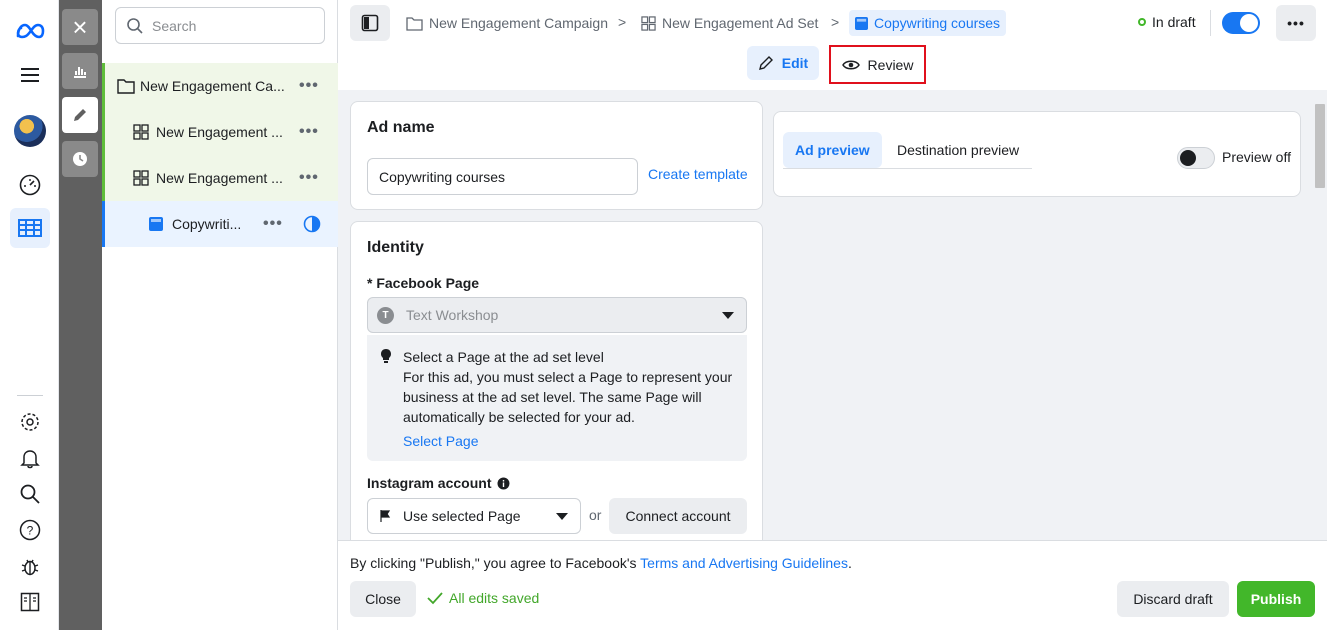 This screenshot has height=630, width=1327. Describe the element at coordinates (835, 22) in the screenshot. I see `chevron-right-icon: >` at that location.